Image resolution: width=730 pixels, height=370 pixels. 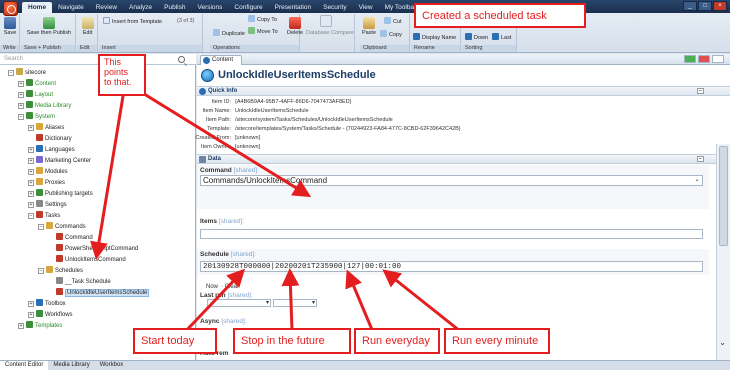 I want to click on tree-node: − sitecore, so click(x=27, y=72).